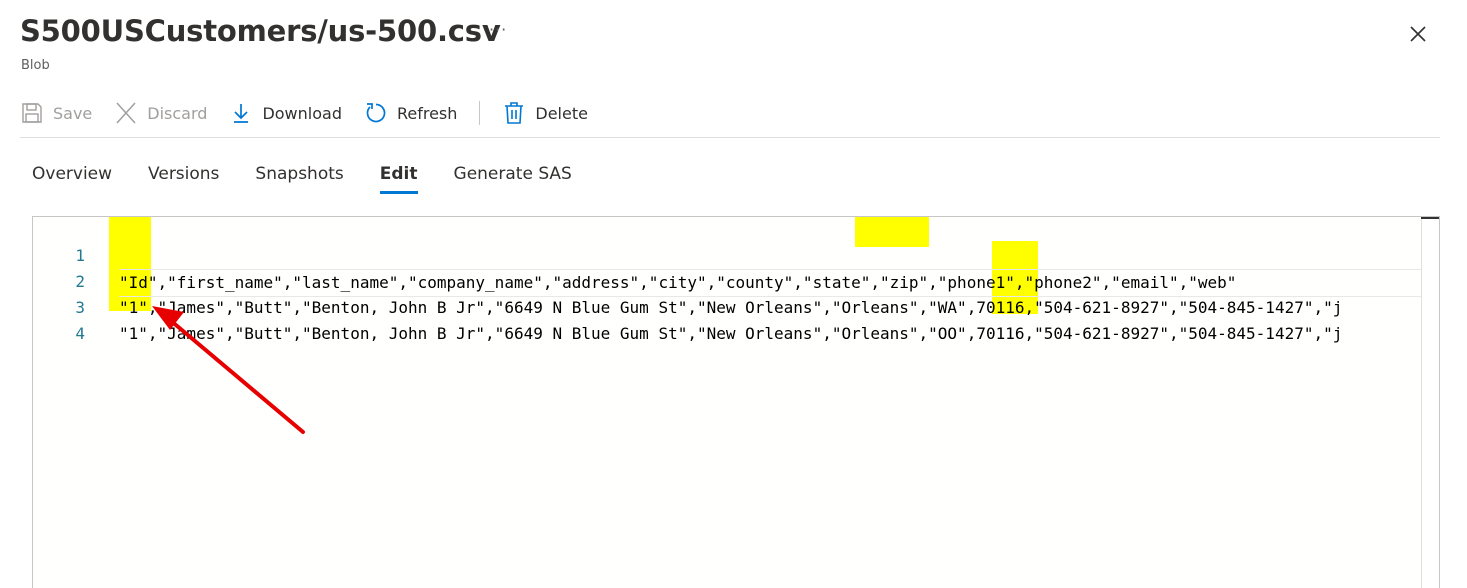 Image resolution: width=1467 pixels, height=588 pixels. What do you see at coordinates (376, 113) in the screenshot?
I see `refresh-icon` at bounding box center [376, 113].